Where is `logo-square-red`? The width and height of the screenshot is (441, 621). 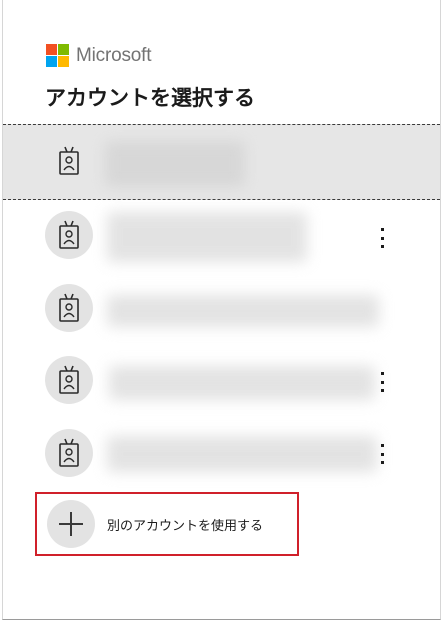 logo-square-red is located at coordinates (51, 49).